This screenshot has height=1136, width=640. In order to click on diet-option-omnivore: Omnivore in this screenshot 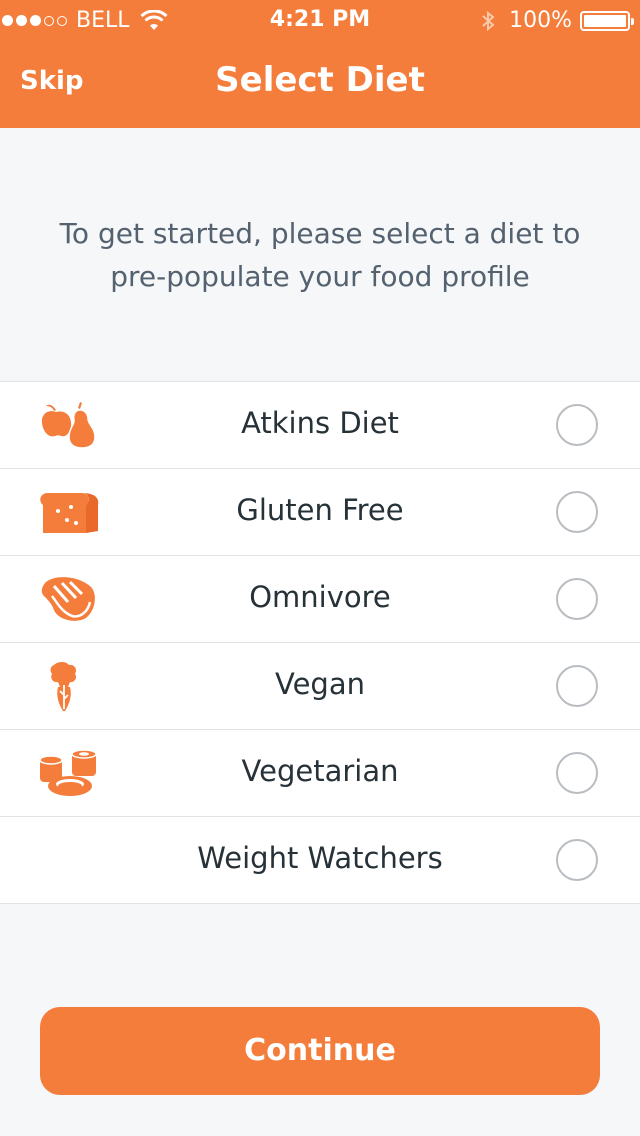, I will do `click(320, 599)`.